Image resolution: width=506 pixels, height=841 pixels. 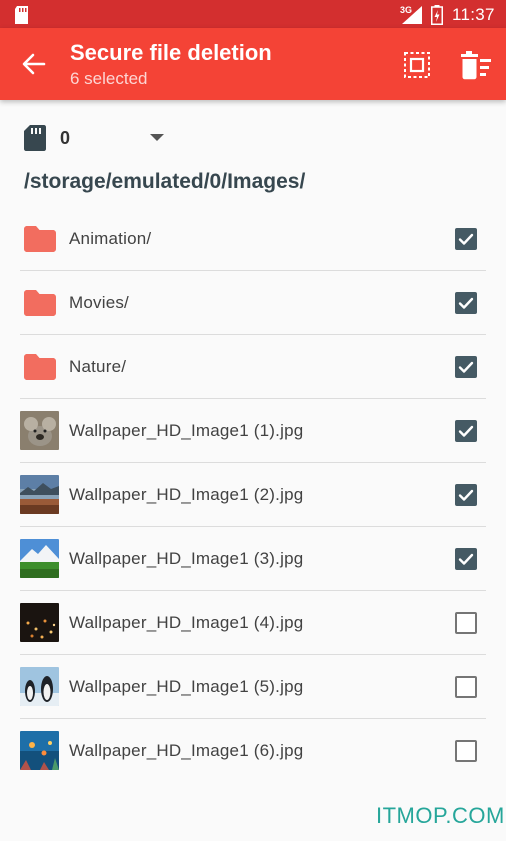 I want to click on file-list-item: Movies/, so click(x=253, y=303).